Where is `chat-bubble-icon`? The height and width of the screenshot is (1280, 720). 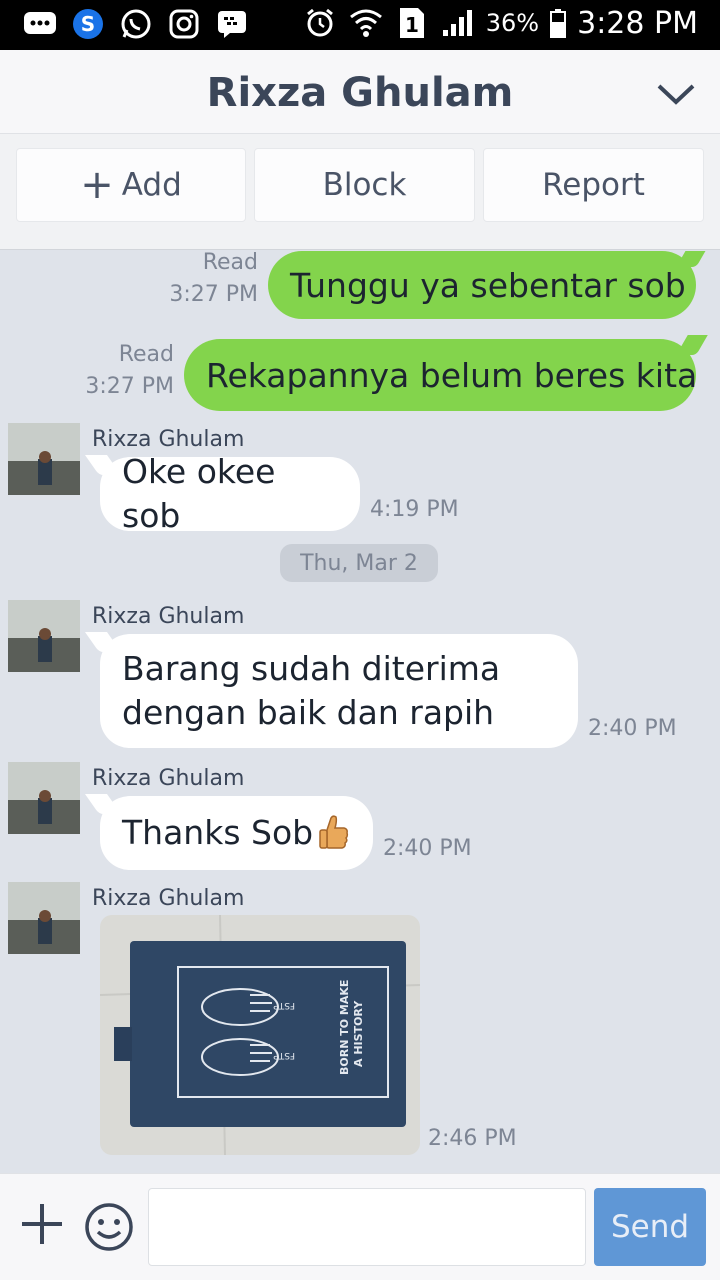 chat-bubble-icon is located at coordinates (40, 24).